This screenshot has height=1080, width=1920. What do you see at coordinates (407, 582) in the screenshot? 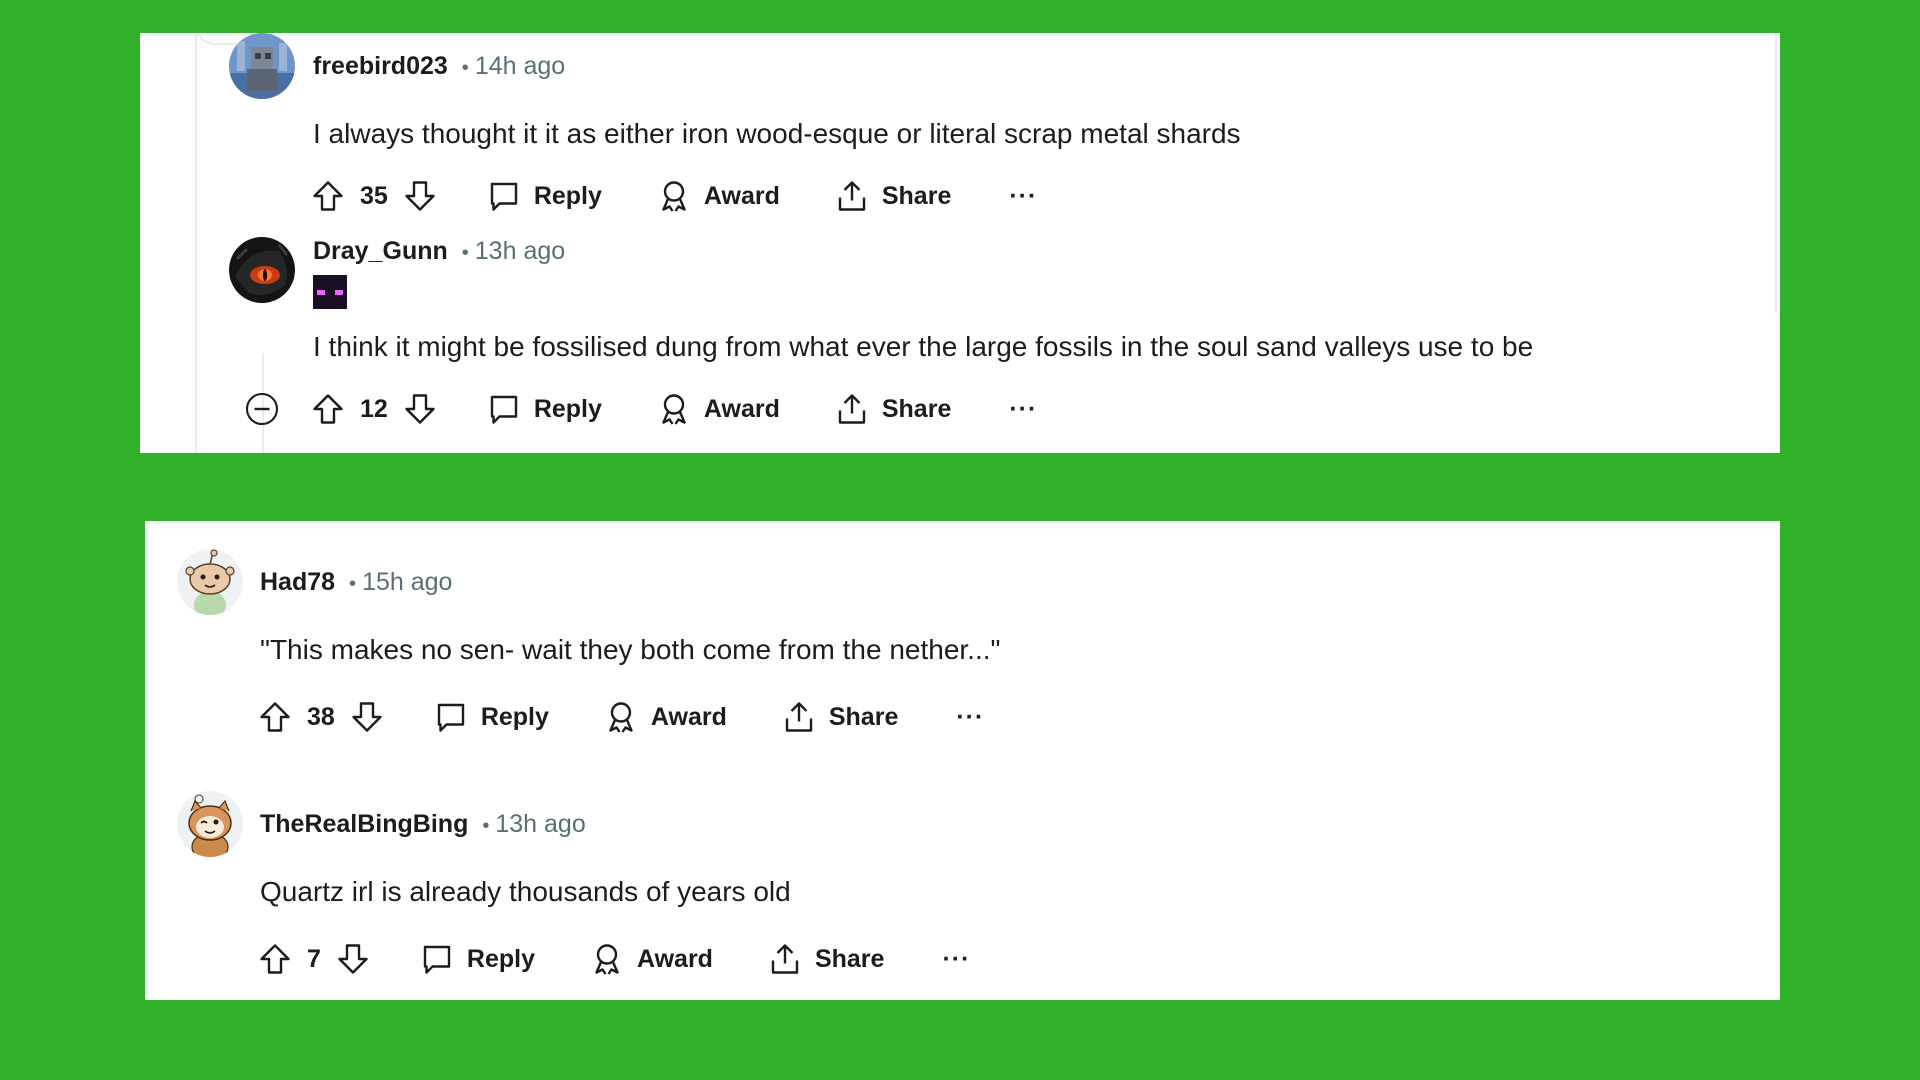
I see `timestamp: 15h ago` at bounding box center [407, 582].